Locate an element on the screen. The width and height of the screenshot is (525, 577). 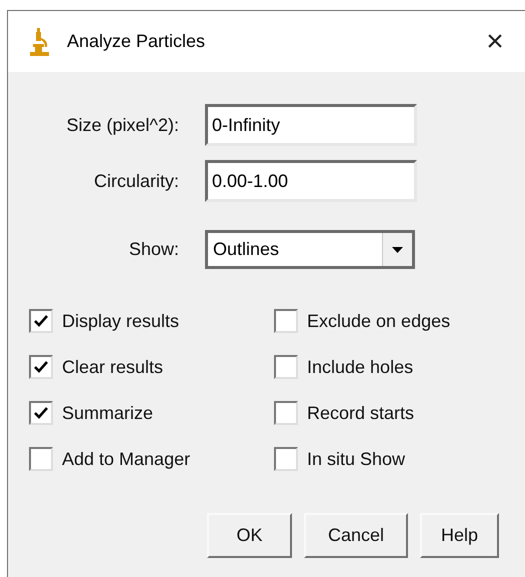
caret-icon is located at coordinates (397, 249).